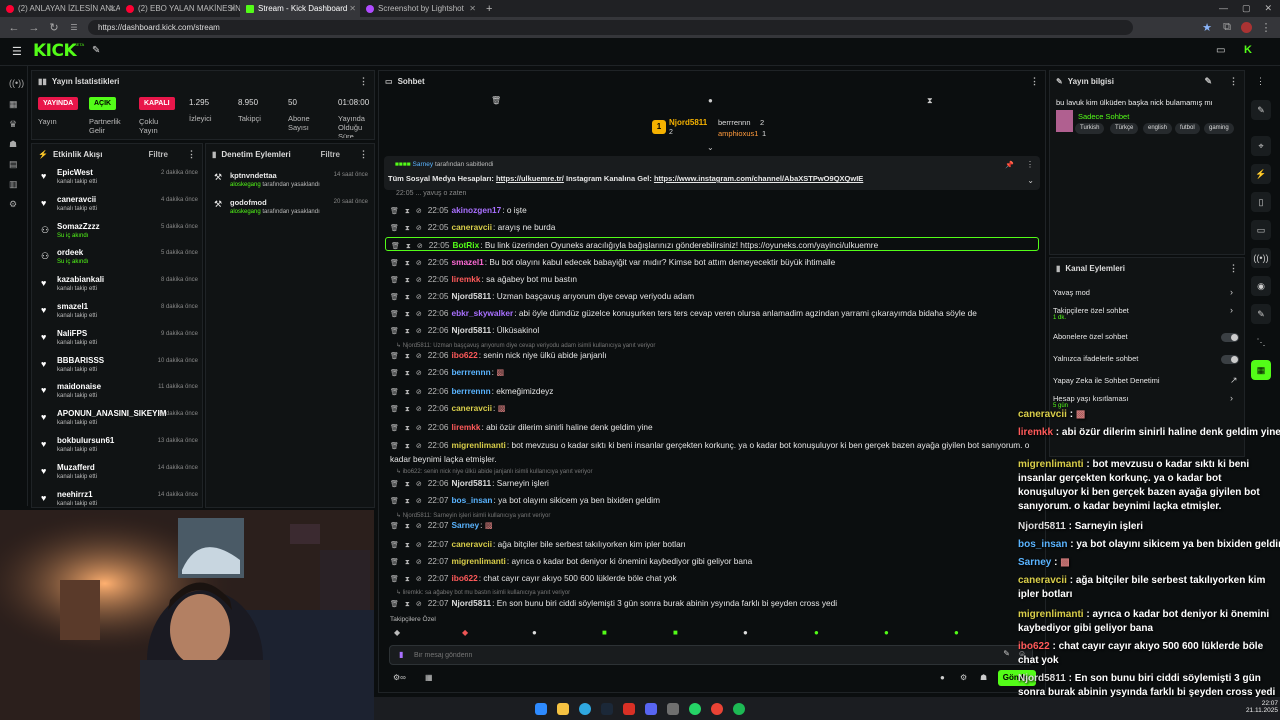 This screenshot has width=1280, height=720. What do you see at coordinates (118, 341) in the screenshot?
I see `activity-item: ♥ NaliFPS kanalı takip etti 9 dakika önce` at bounding box center [118, 341].